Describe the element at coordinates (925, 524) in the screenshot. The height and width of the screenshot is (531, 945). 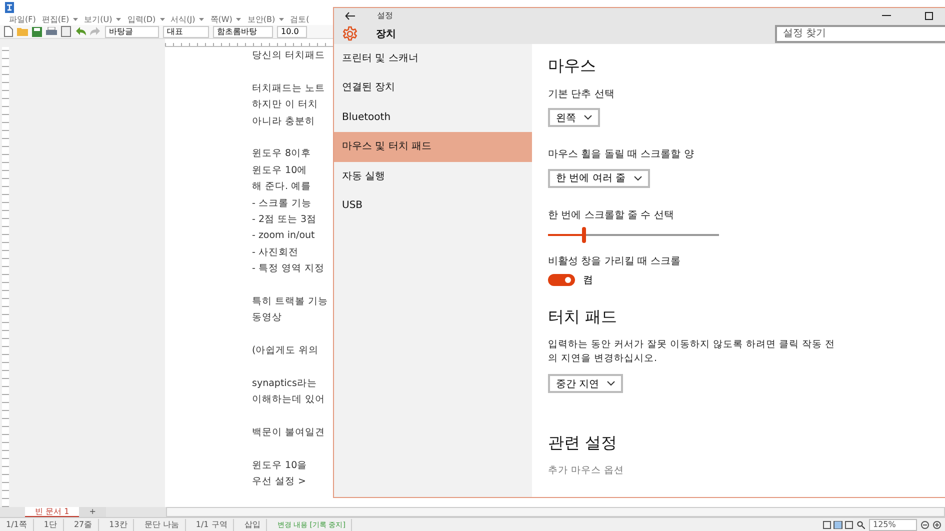
I see `zoom-out-icon` at that location.